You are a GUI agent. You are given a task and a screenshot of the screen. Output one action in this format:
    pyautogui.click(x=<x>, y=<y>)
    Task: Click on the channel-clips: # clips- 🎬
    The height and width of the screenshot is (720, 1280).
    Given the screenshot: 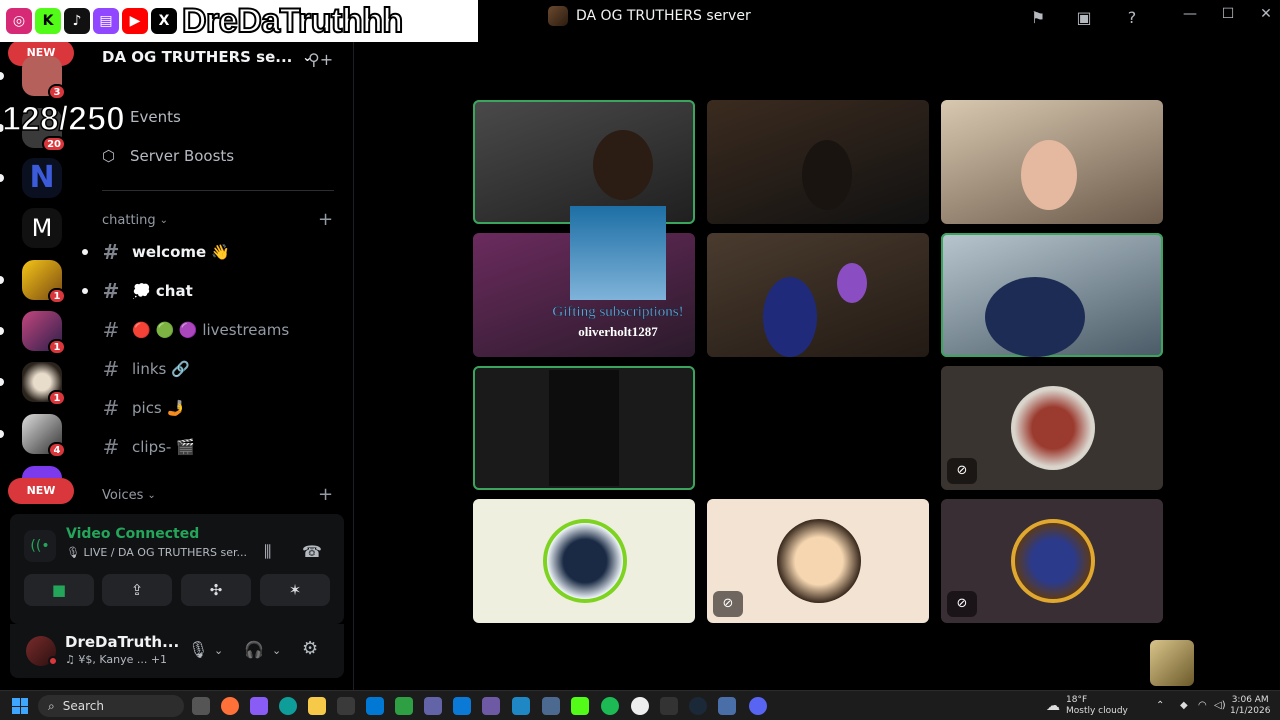 What is the action you would take?
    pyautogui.click(x=217, y=447)
    